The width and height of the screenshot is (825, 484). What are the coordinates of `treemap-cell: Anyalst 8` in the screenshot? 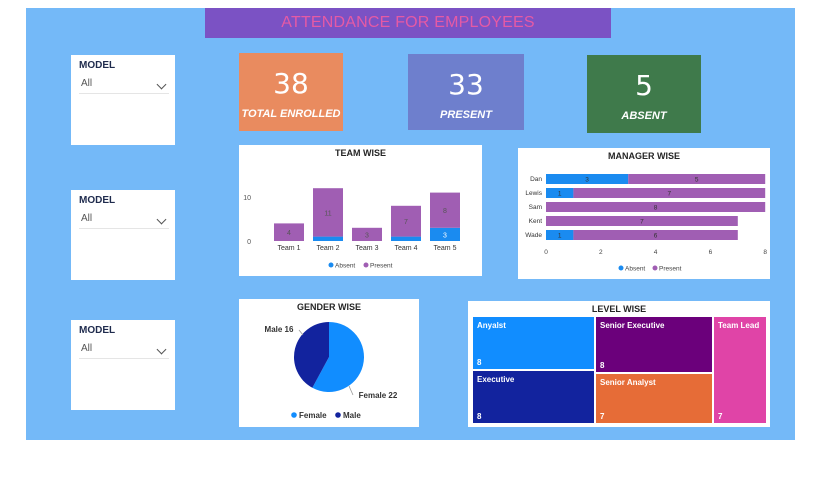 It's located at (533, 343).